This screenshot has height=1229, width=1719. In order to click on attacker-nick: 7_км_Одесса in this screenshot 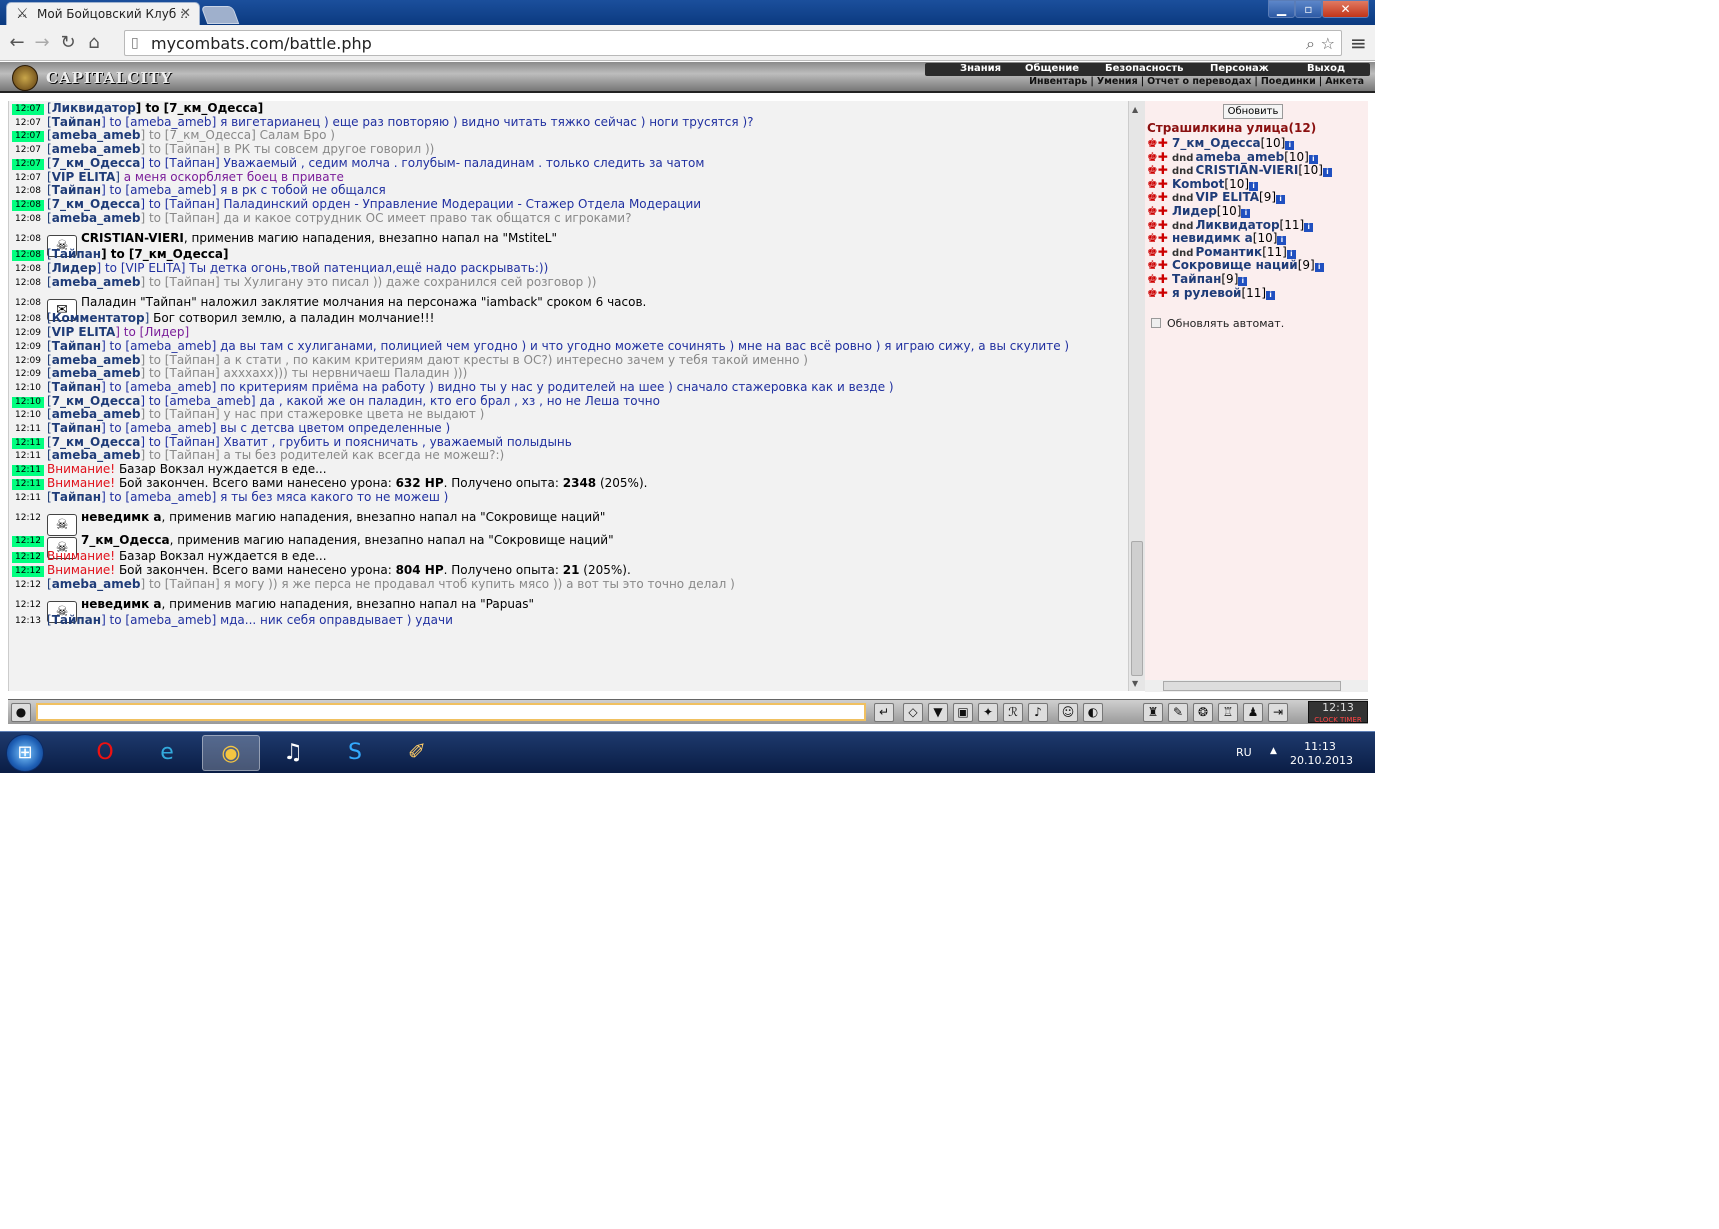, I will do `click(125, 540)`.